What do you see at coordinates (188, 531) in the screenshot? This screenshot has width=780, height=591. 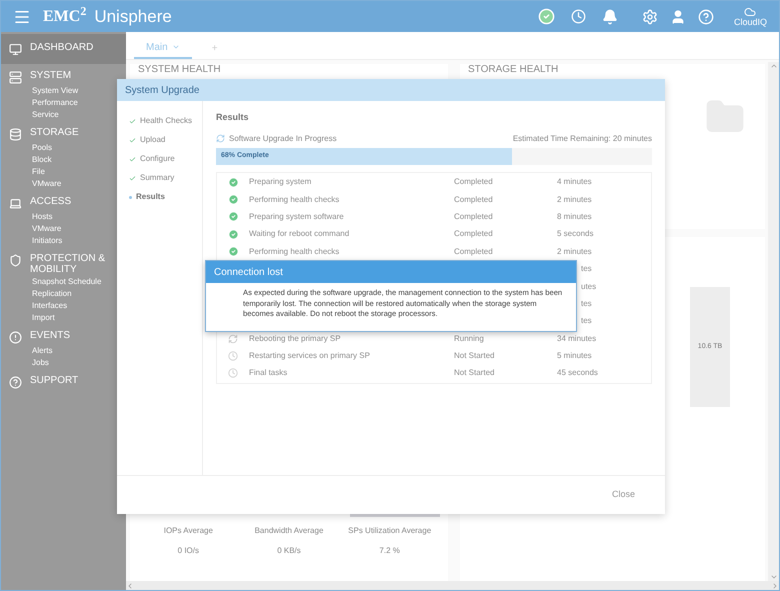 I see `stat-label: IOPs Average` at bounding box center [188, 531].